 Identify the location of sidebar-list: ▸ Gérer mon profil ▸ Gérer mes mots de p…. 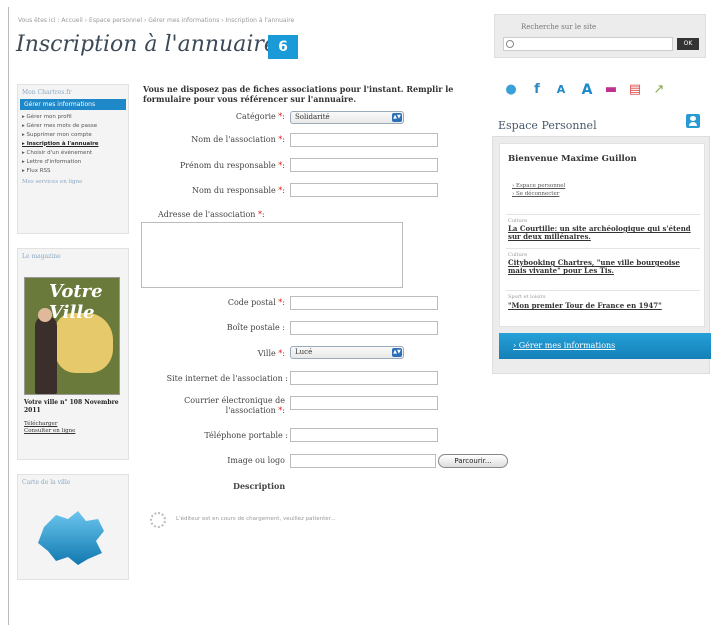
(73, 143).